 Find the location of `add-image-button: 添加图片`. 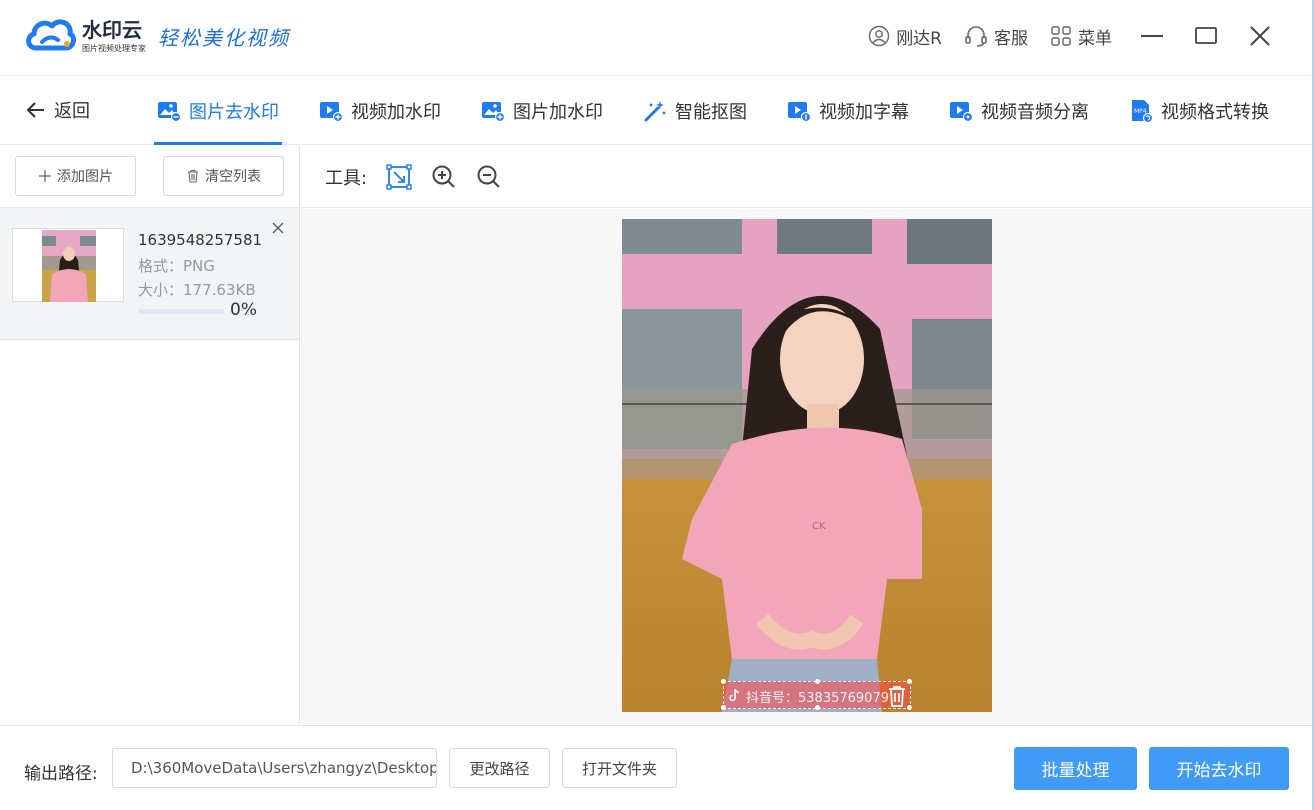

add-image-button: 添加图片 is located at coordinates (75, 176).